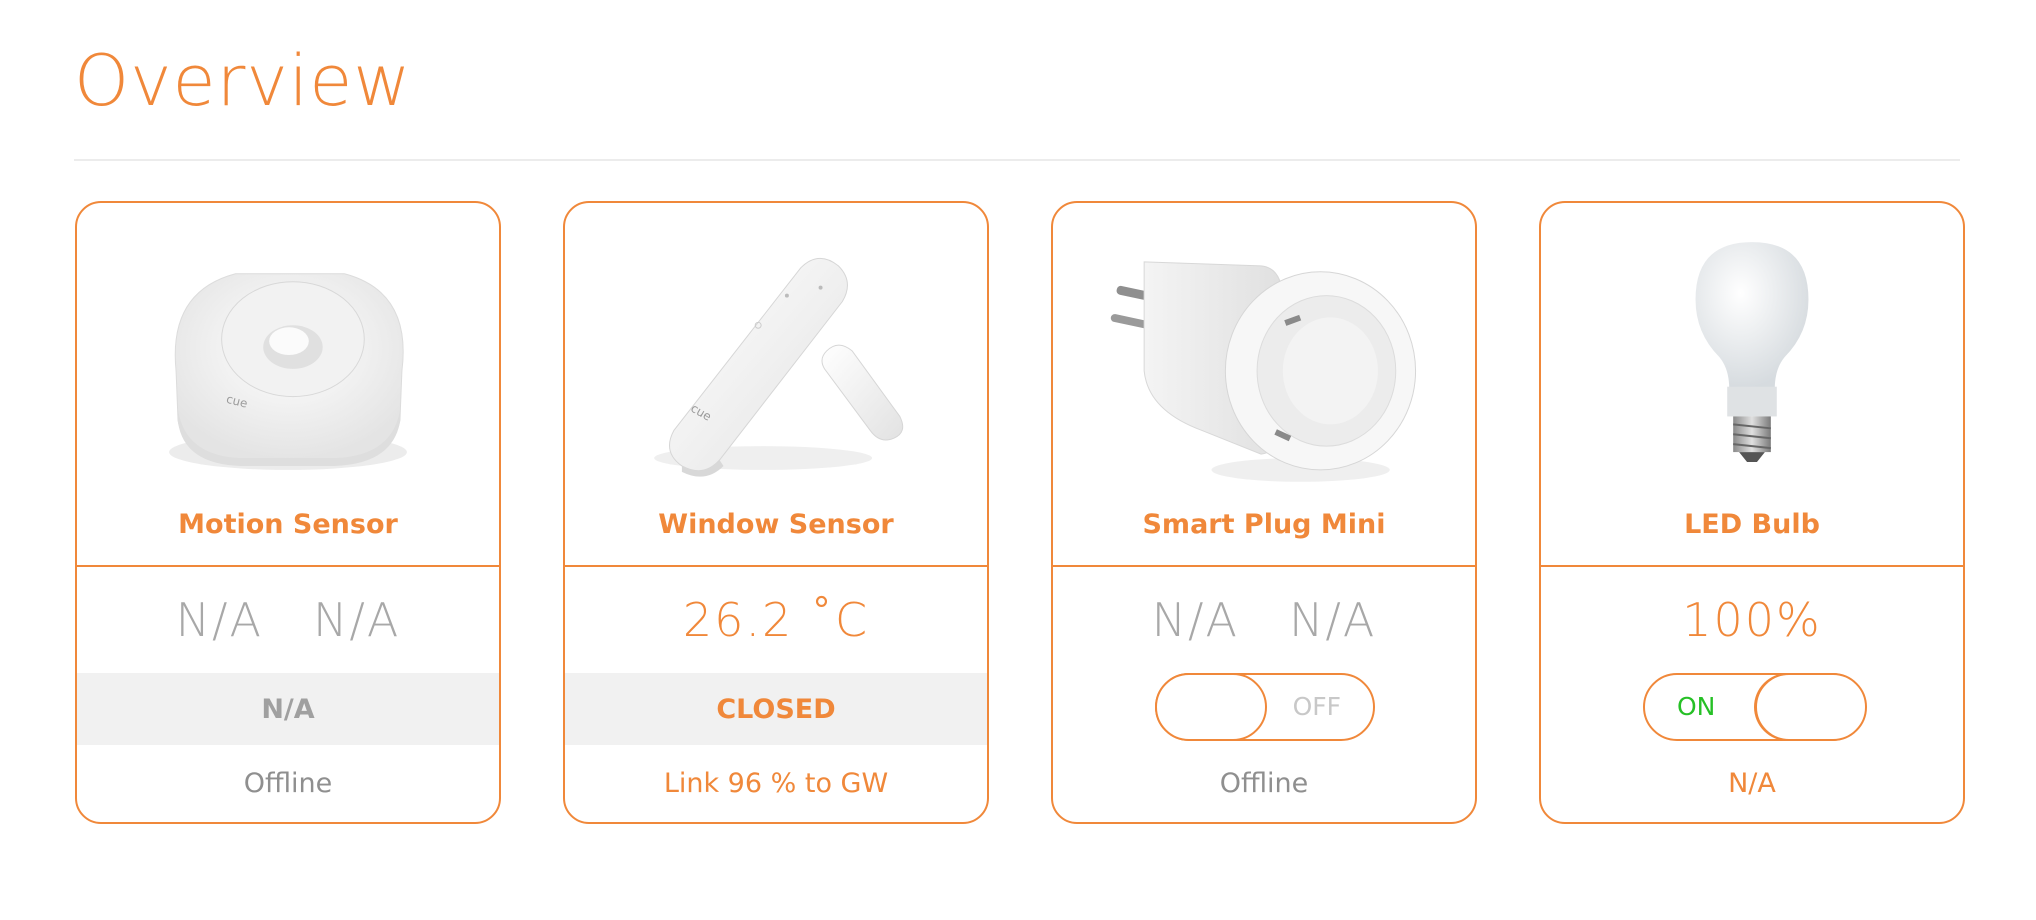 This screenshot has width=2036, height=920. Describe the element at coordinates (1752, 524) in the screenshot. I see `device-name: LED Bulb` at that location.